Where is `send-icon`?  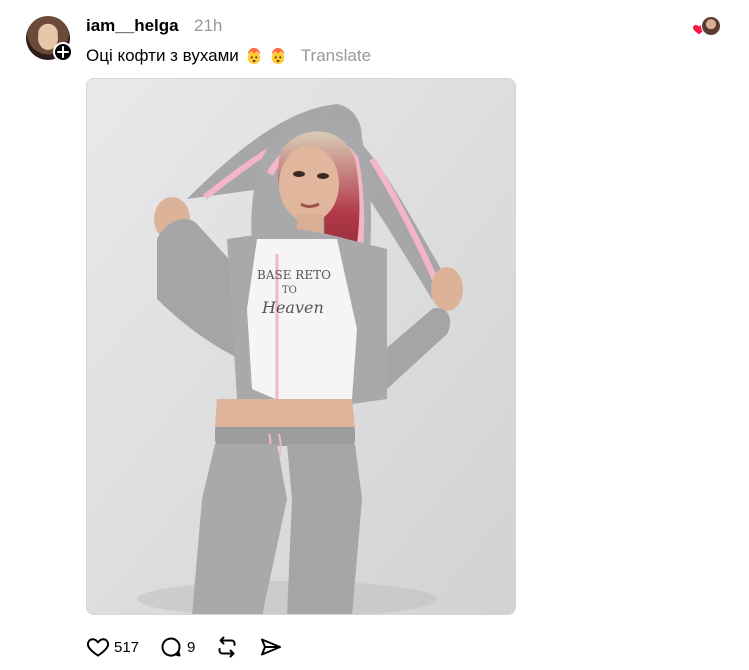 send-icon is located at coordinates (271, 647).